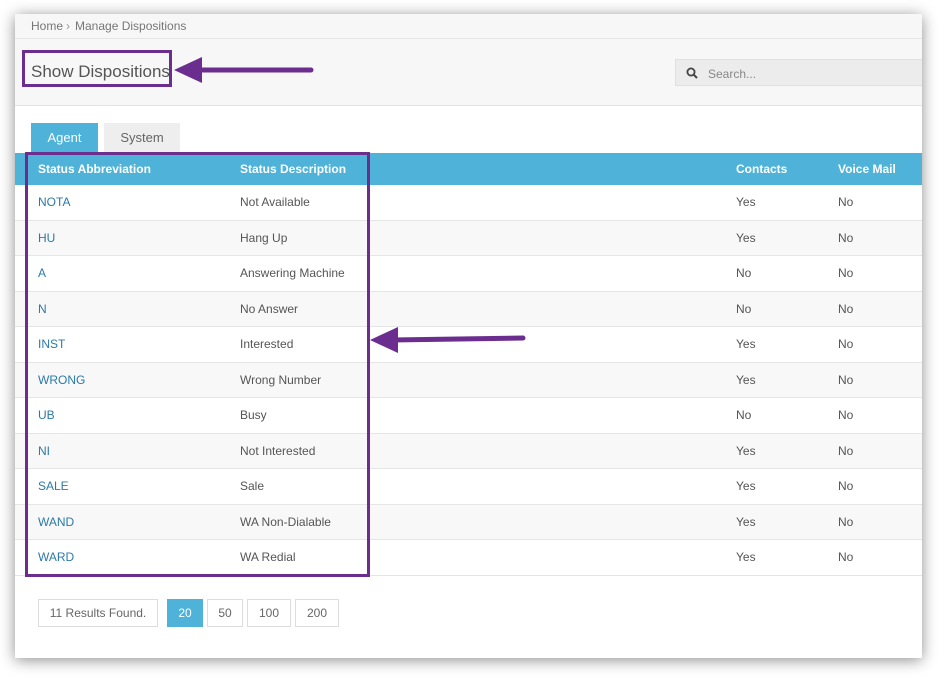  What do you see at coordinates (64, 138) in the screenshot?
I see `tab-agent: Agent` at bounding box center [64, 138].